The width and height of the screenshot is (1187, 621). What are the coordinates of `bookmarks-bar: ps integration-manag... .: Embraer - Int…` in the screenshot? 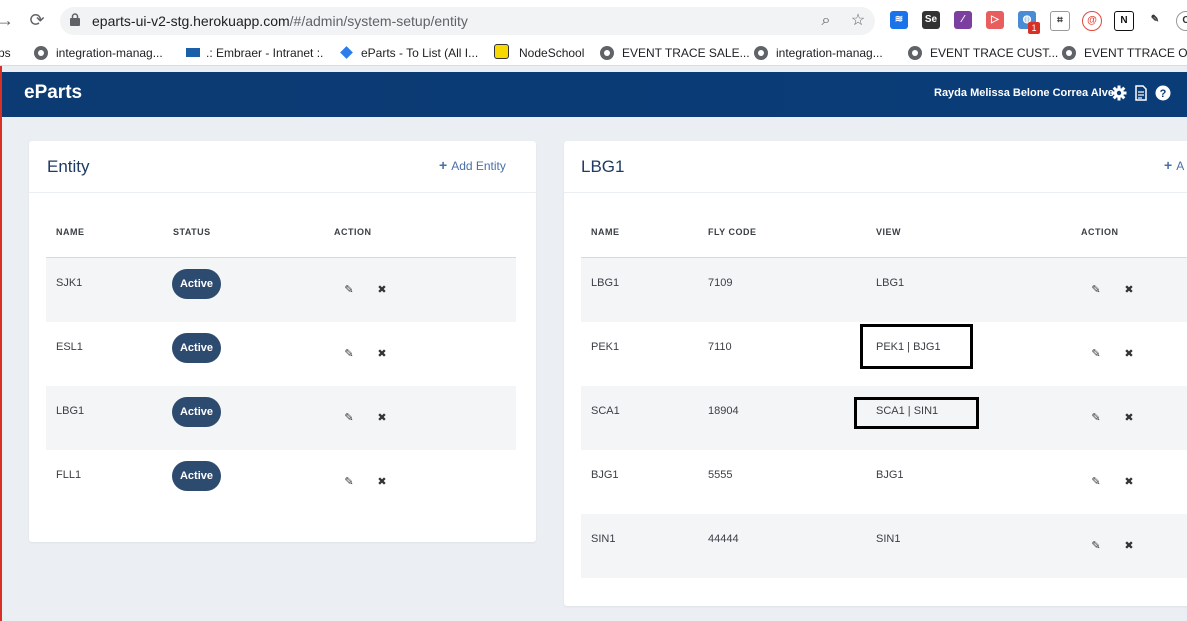 It's located at (593, 53).